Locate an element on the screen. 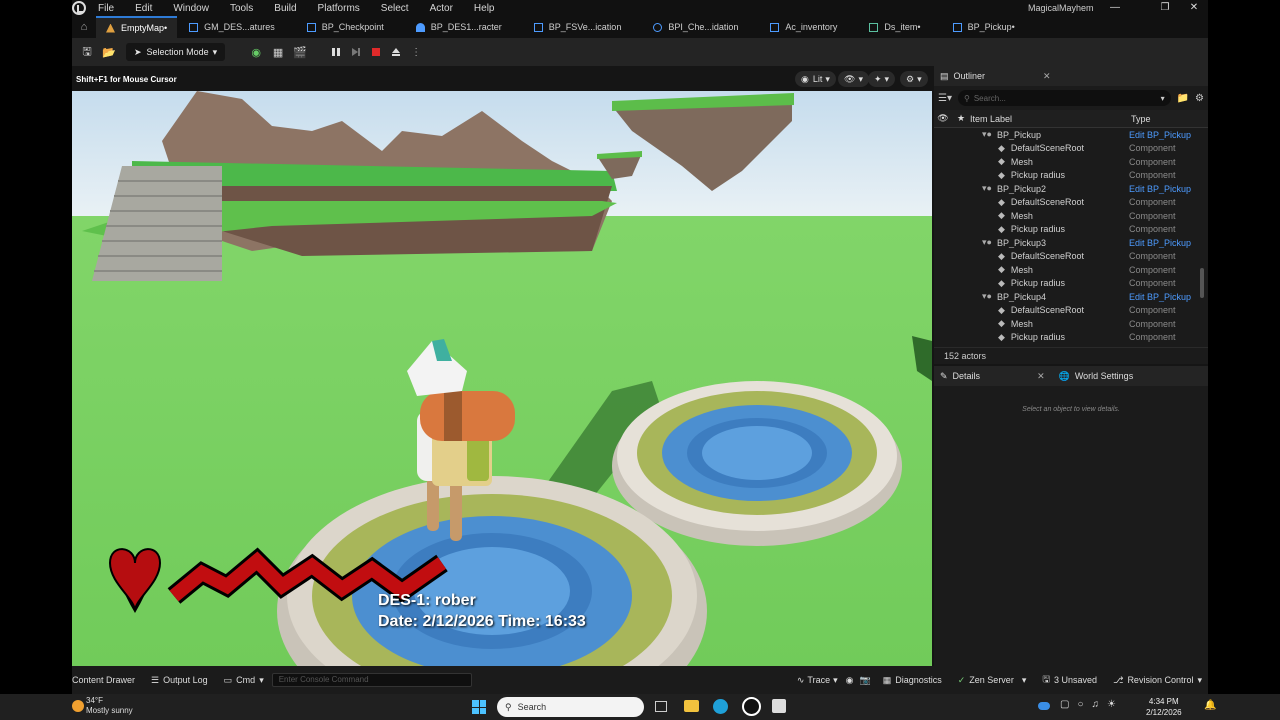 The image size is (1280, 720). visibility-icon: 👁 is located at coordinates (943, 118).